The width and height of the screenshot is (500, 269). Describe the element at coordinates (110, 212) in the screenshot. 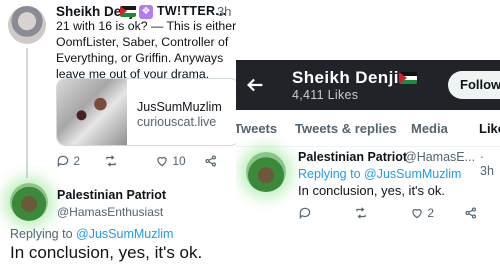

I see `tweet2-handle: @HamasEnthusiast` at that location.